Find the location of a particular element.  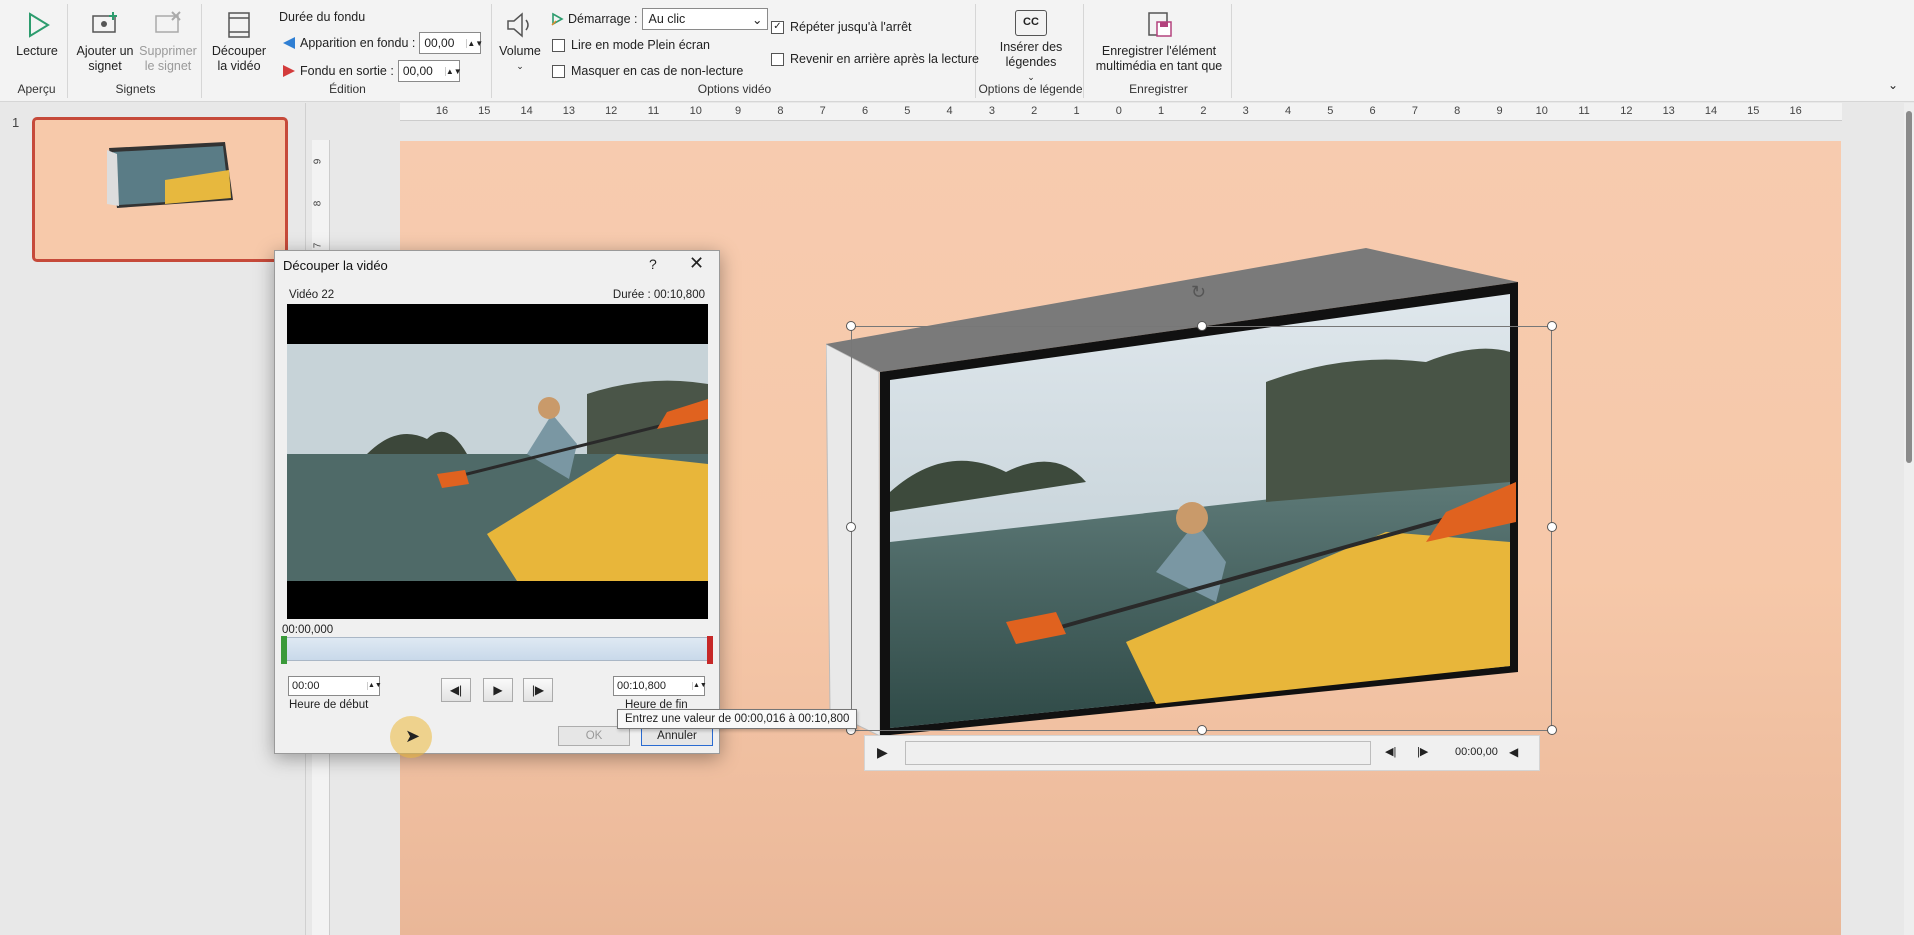

fullscreen-checkbox is located at coordinates (558, 45).